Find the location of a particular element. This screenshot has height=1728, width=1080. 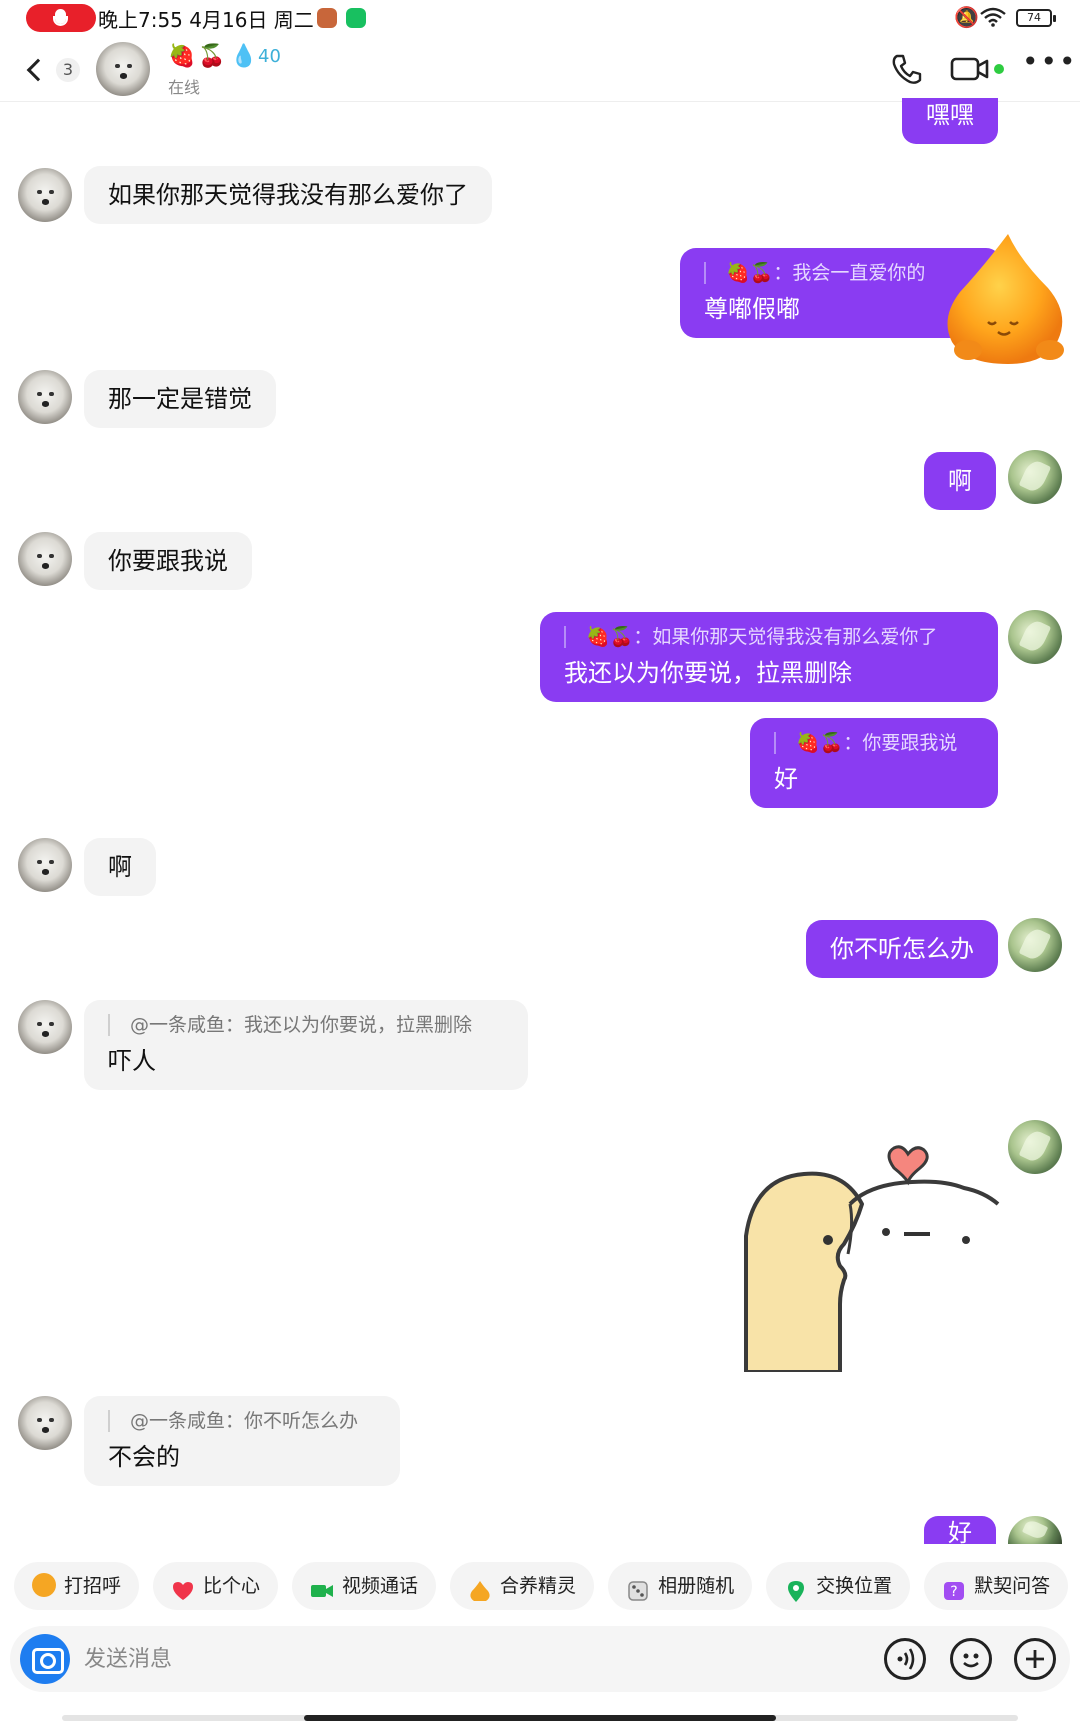

presence-status: 在线 is located at coordinates (184, 87).